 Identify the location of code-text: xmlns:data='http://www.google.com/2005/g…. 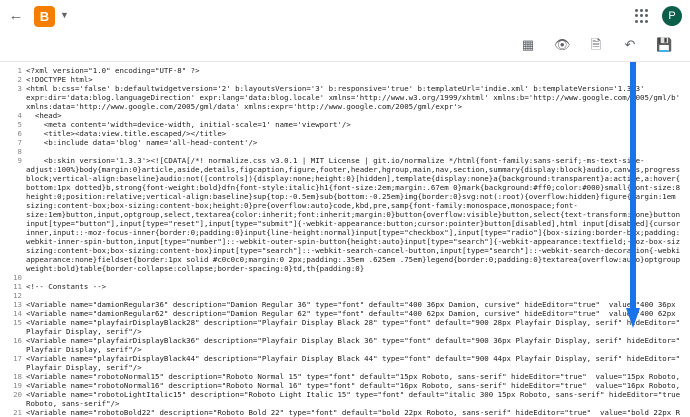
(353, 106).